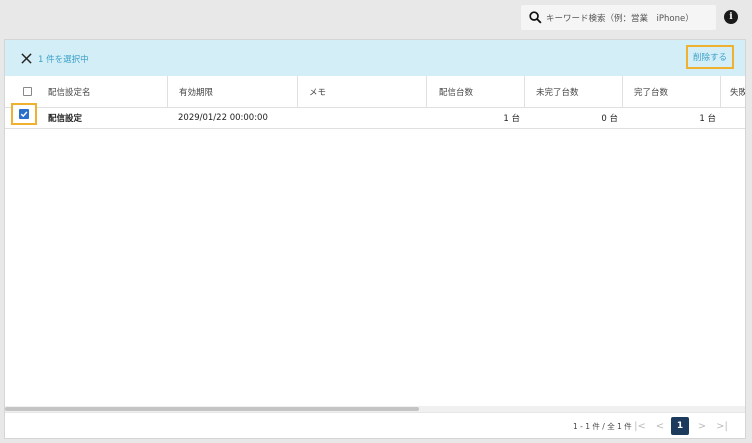  Describe the element at coordinates (223, 118) in the screenshot. I see `cell-expires: 2029/01/22 00:00:00` at that location.